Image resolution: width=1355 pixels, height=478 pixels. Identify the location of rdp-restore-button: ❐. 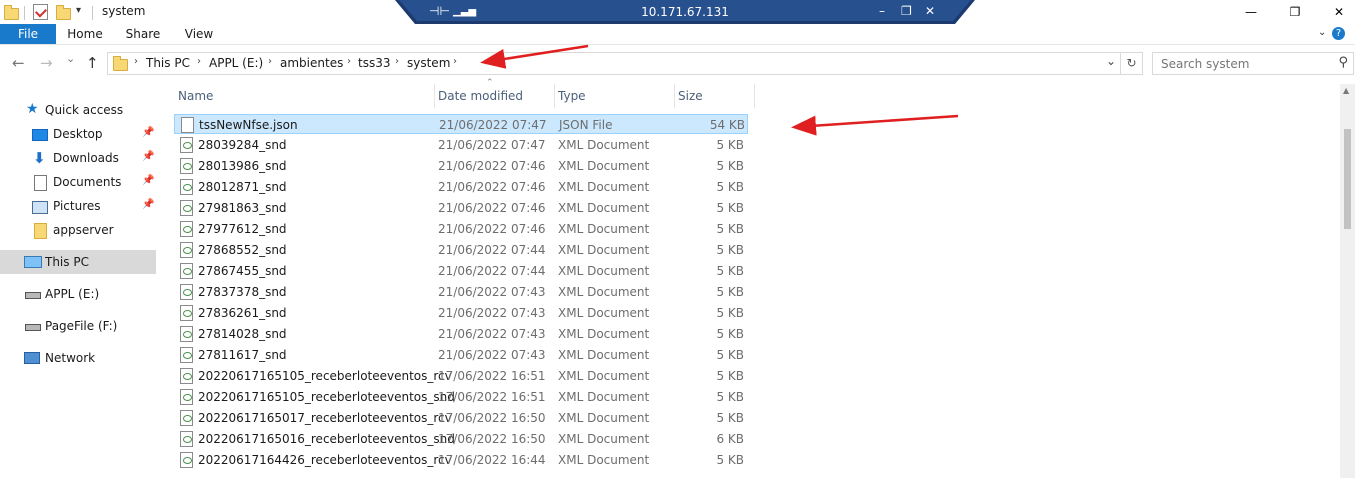
(906, 11).